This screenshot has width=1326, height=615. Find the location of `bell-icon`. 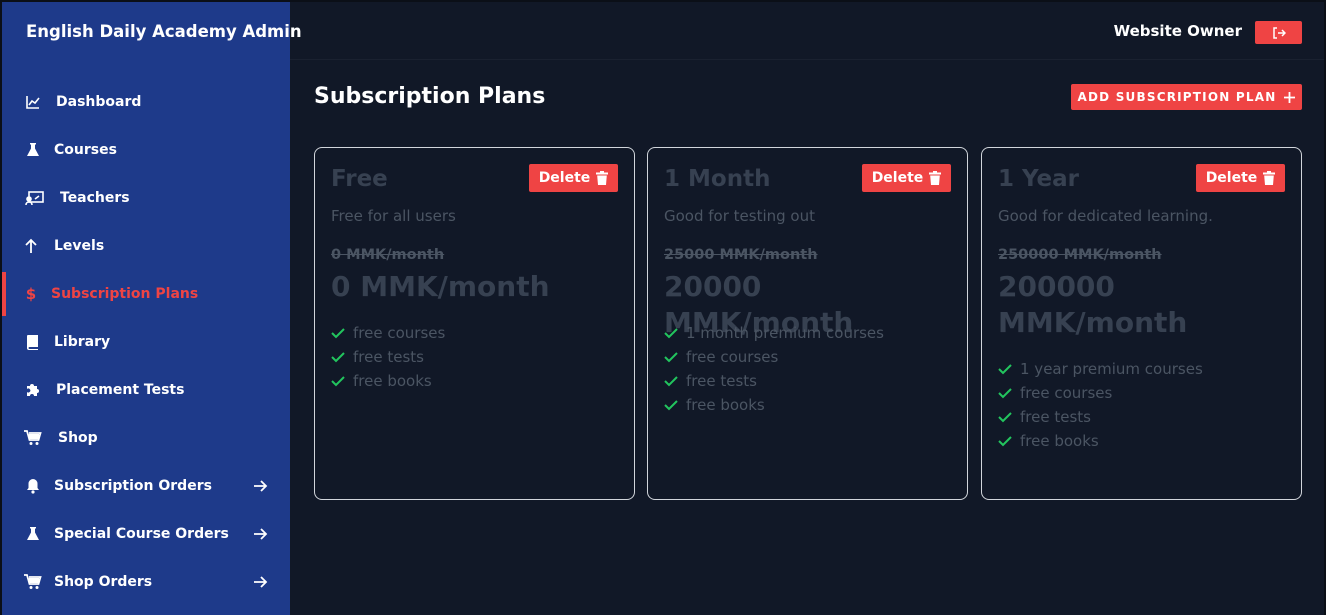

bell-icon is located at coordinates (33, 486).